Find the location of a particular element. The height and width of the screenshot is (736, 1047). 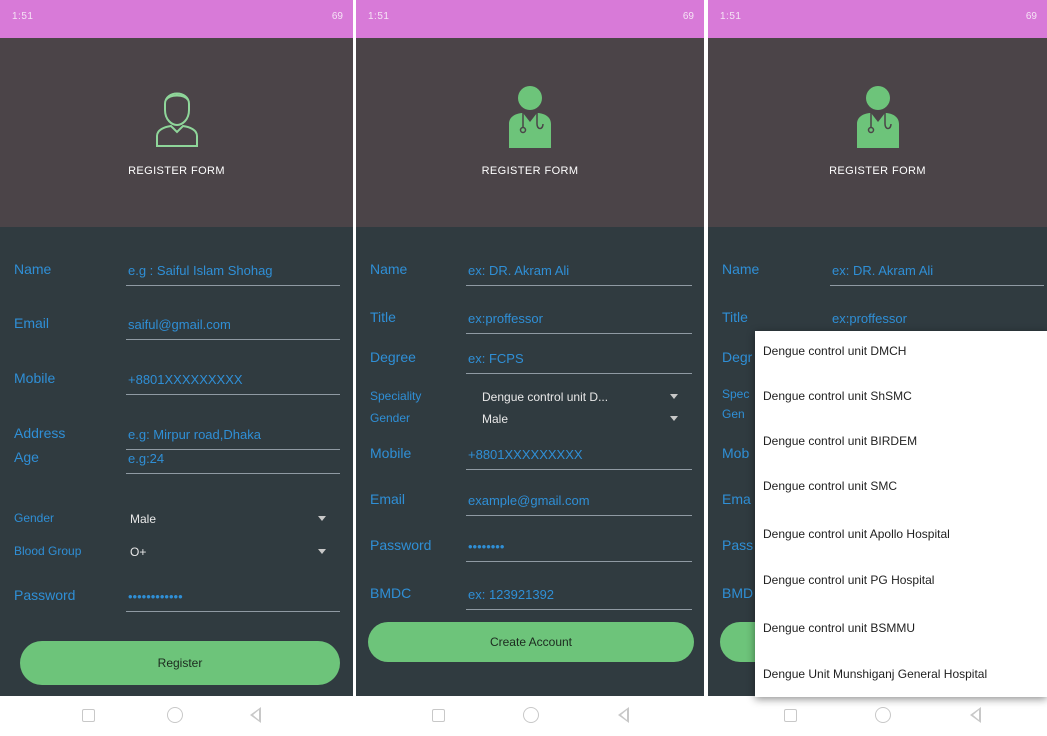

form-row-blood-group: Blood Group O+ is located at coordinates (176, 552).